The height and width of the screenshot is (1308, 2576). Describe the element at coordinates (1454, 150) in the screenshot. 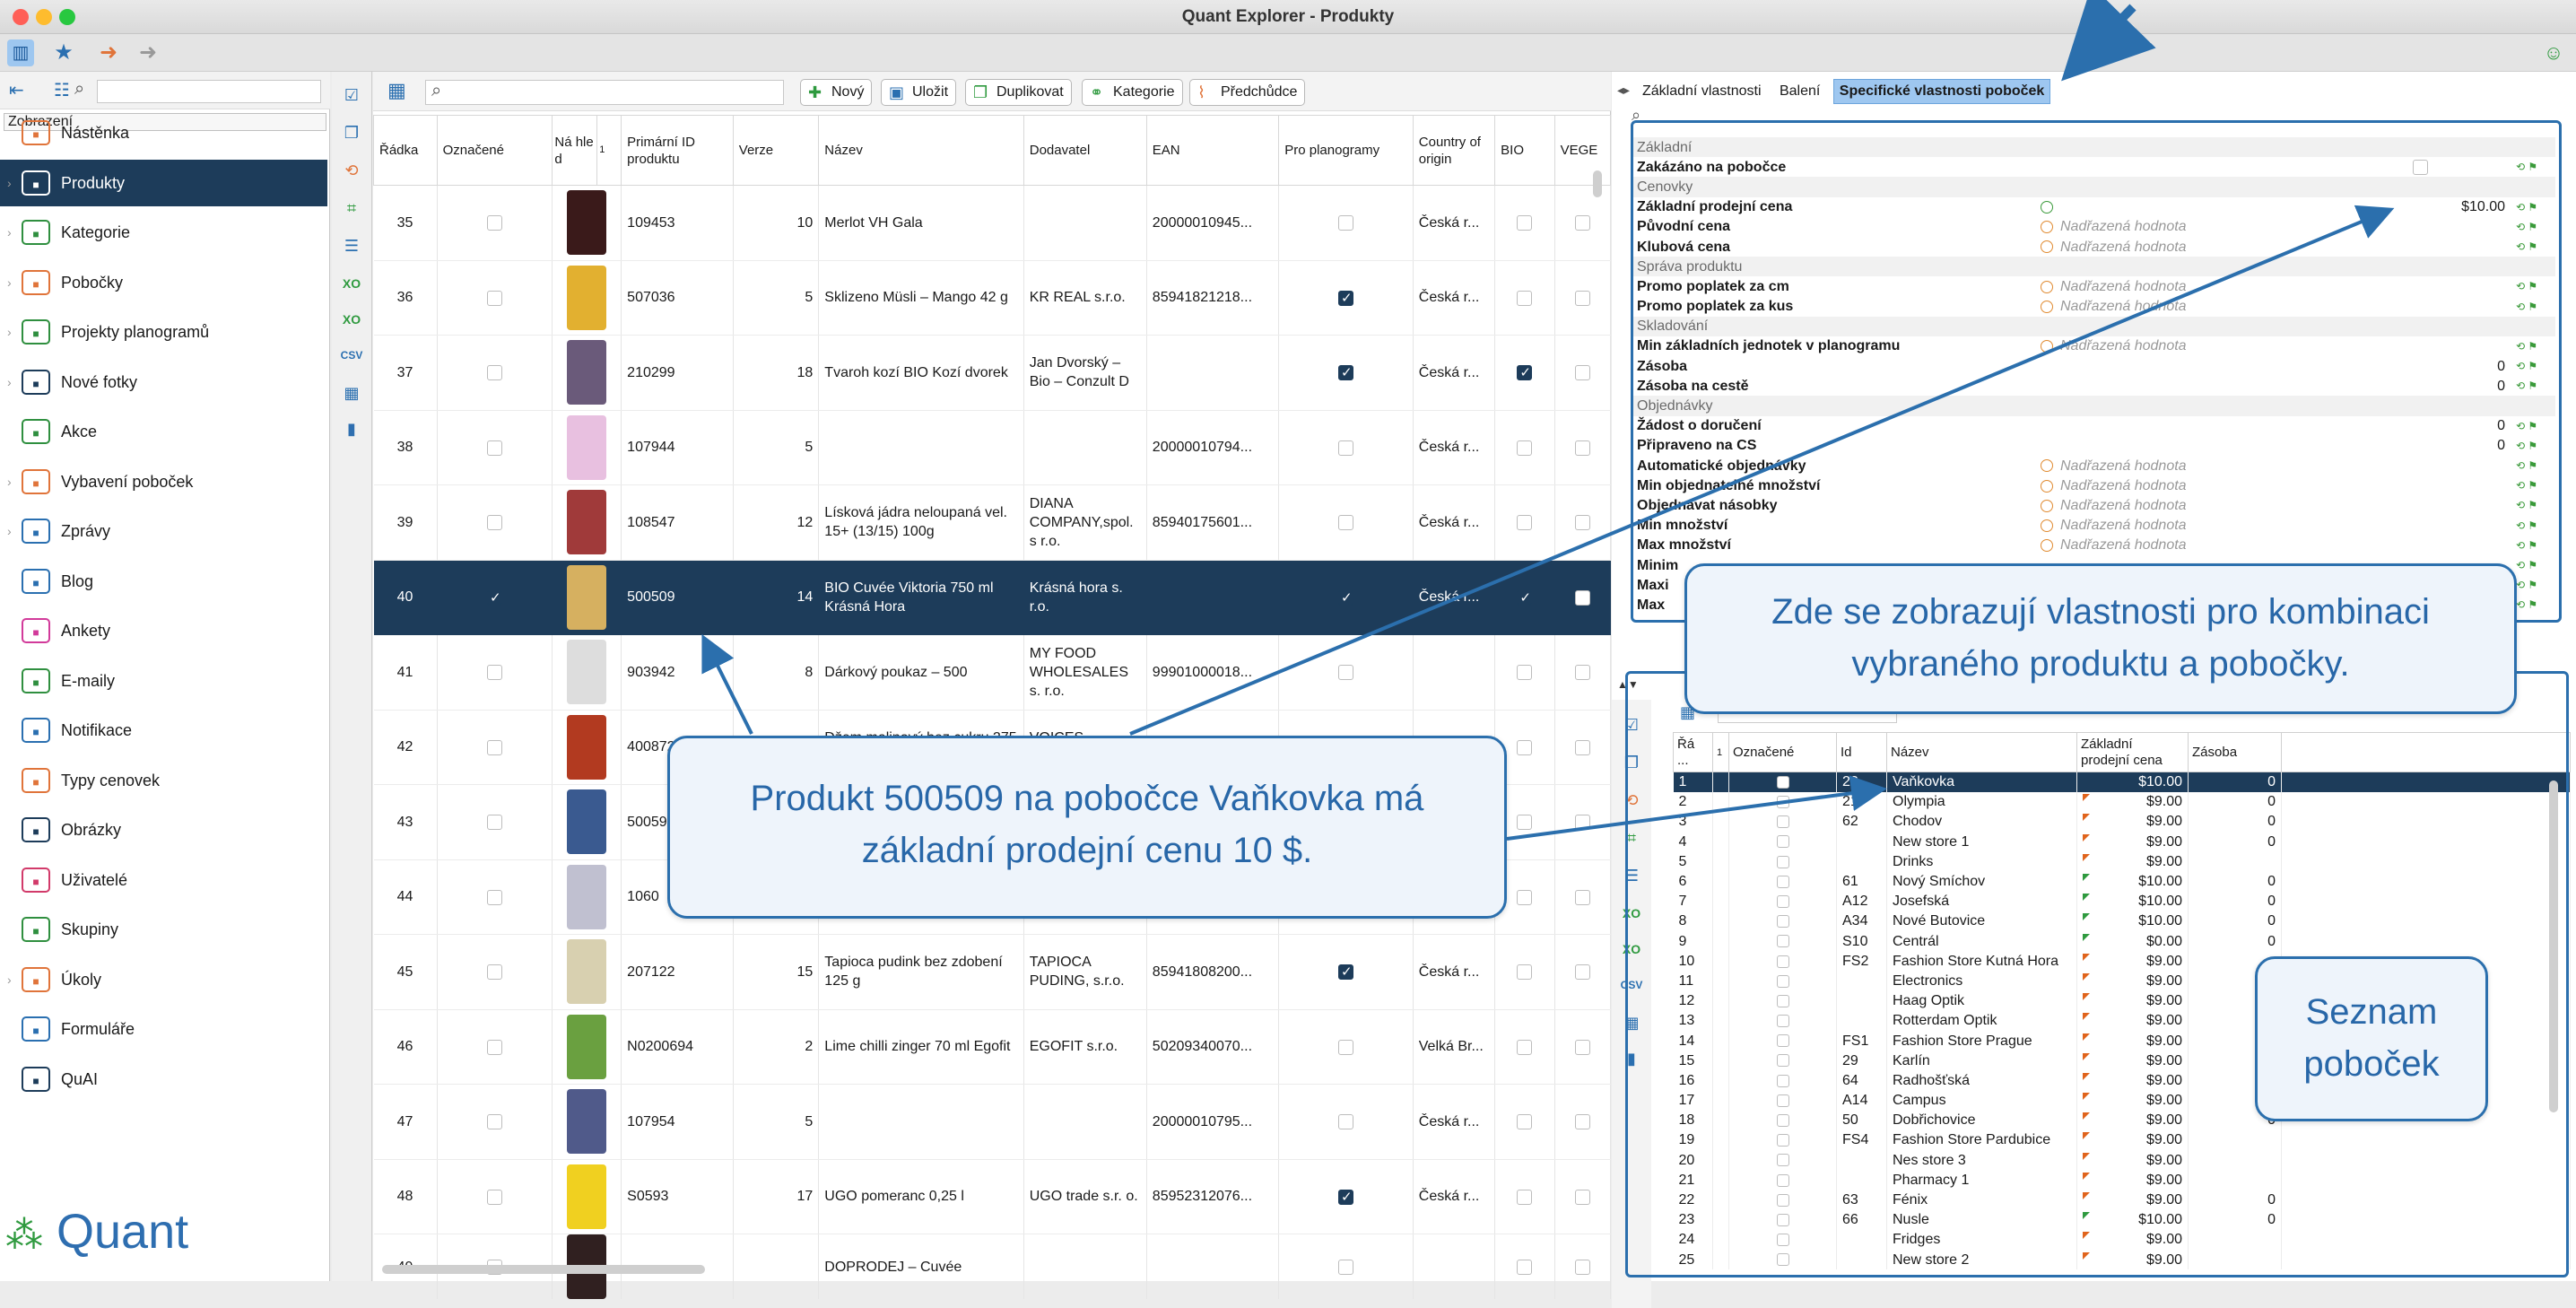

I see `col-country: Country of origin` at that location.